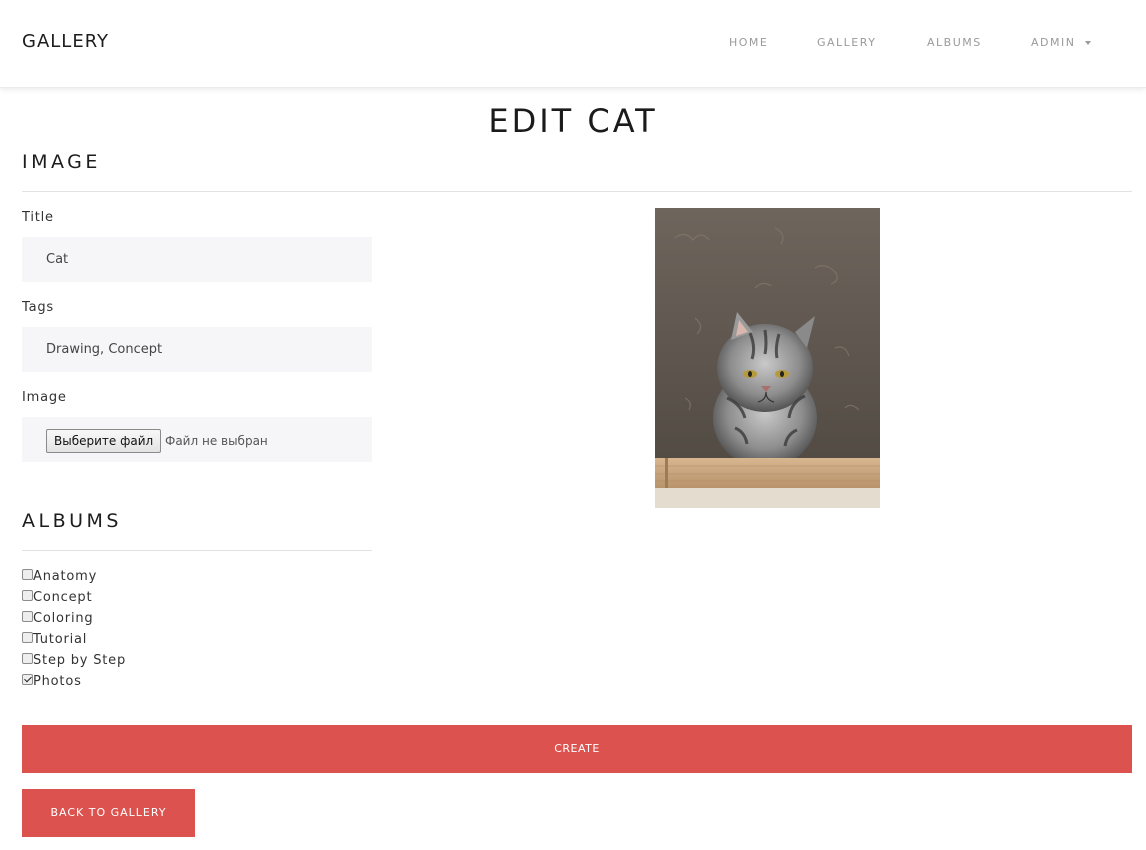 The image size is (1146, 850). Describe the element at coordinates (27, 658) in the screenshot. I see `checkbox-step-by-step` at that location.